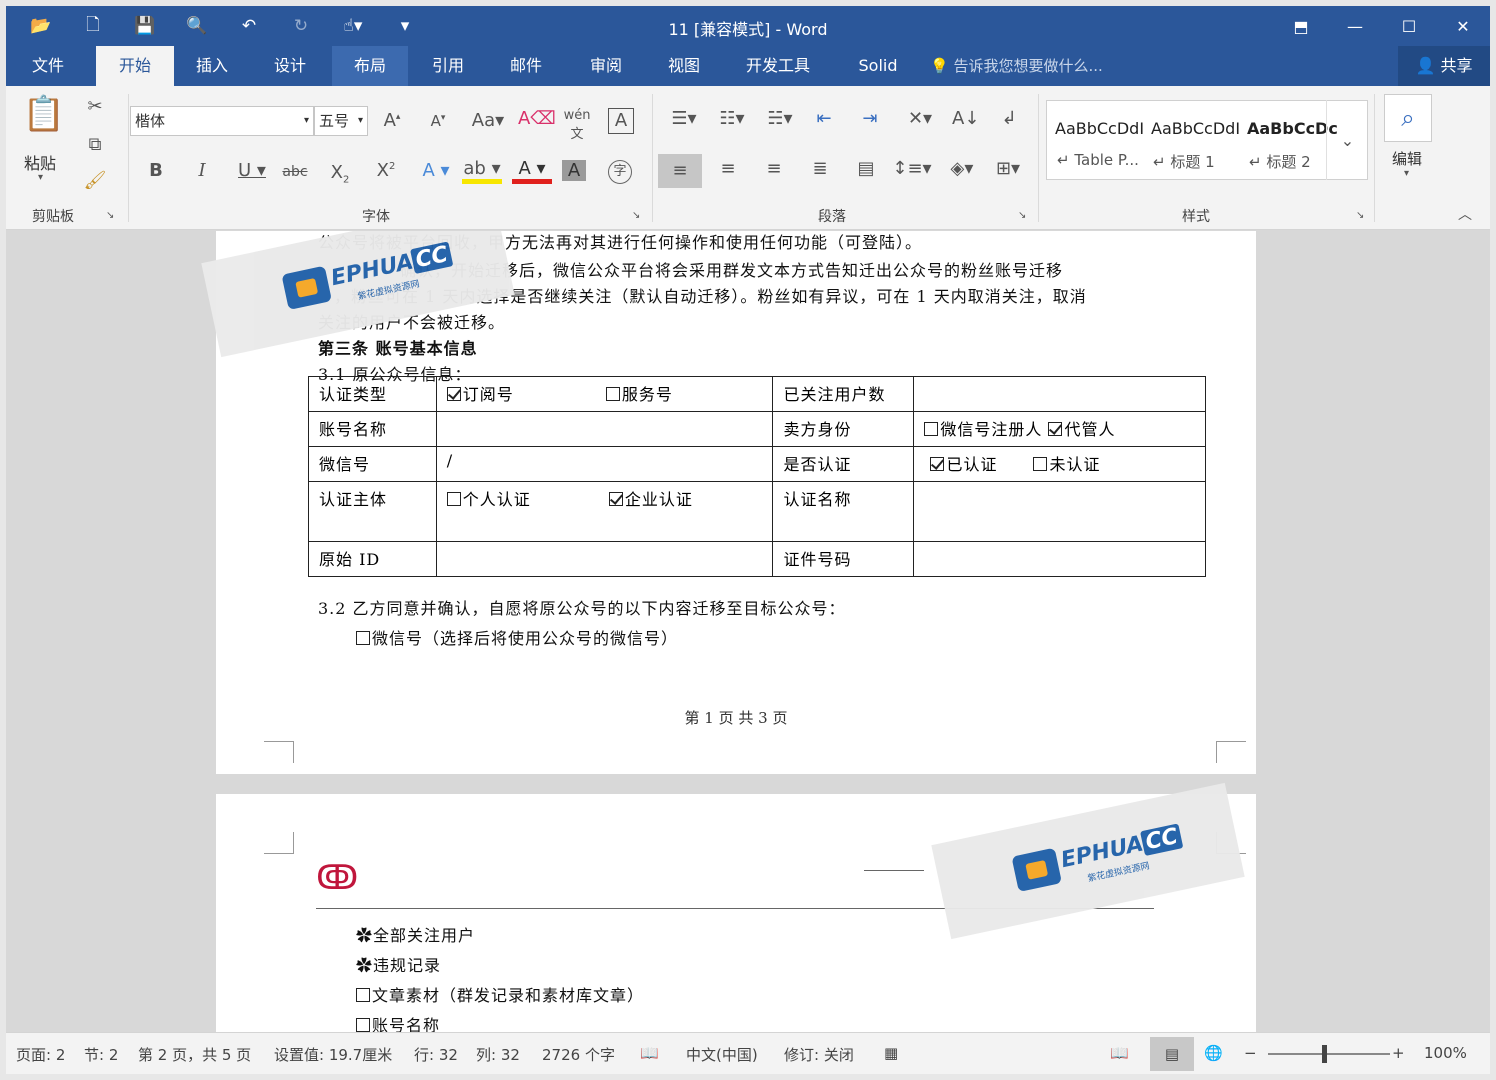  I want to click on font-name-box: 楷体 ▾, so click(222, 121).